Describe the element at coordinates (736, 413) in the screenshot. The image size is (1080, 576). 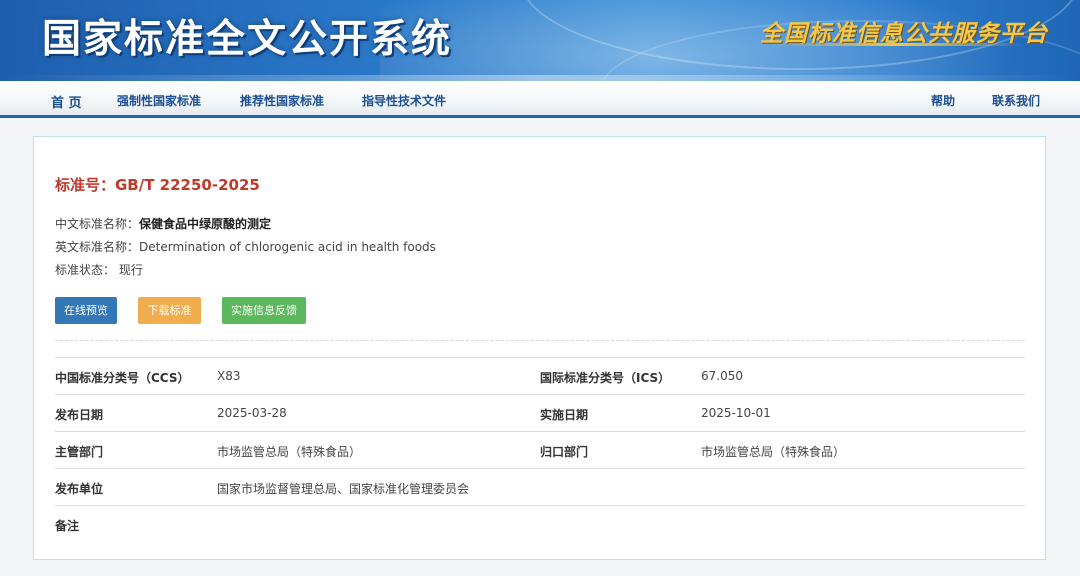
I see `implementation-date-value: 2025-10-01` at that location.